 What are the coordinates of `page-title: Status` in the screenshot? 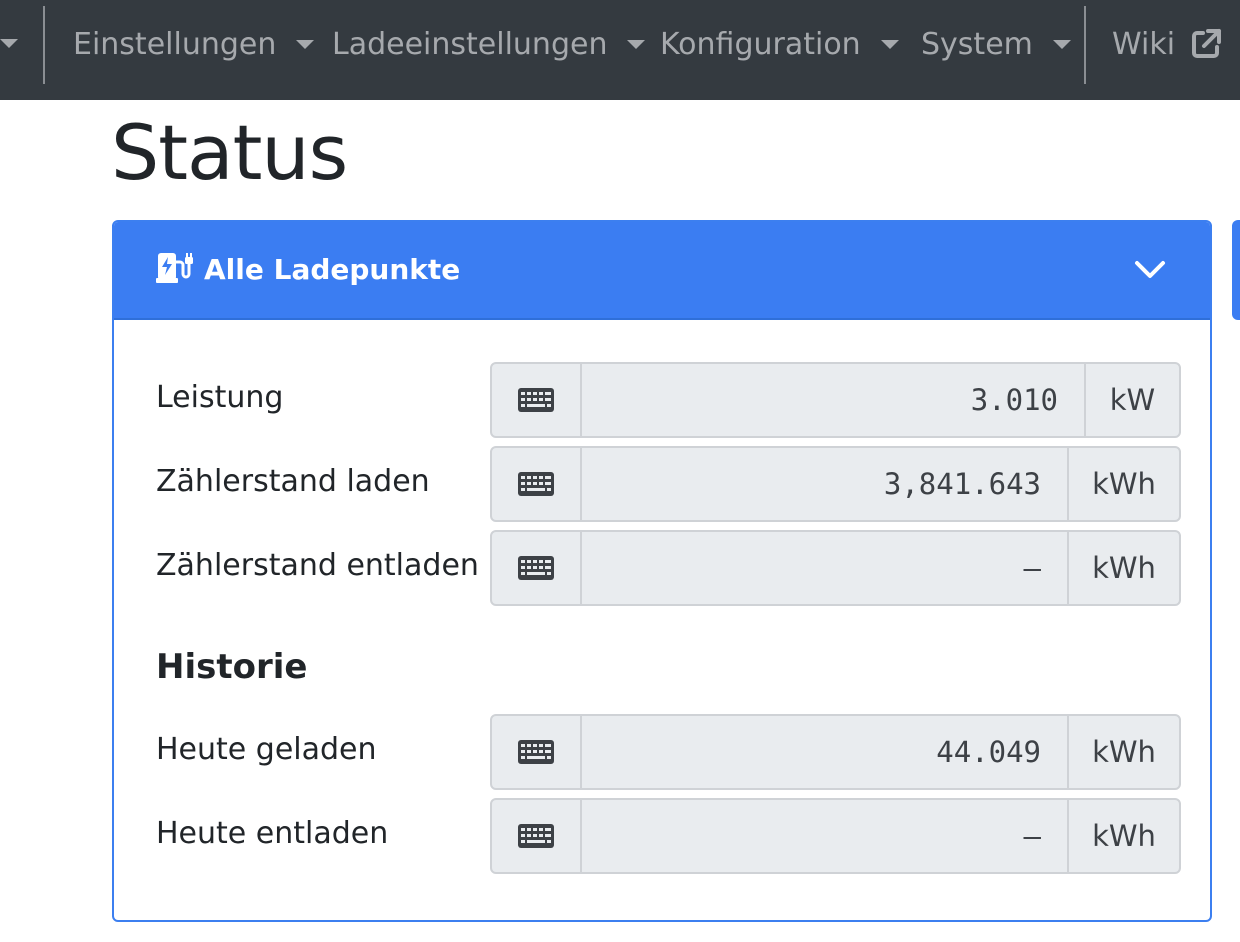 It's located at (229, 152).